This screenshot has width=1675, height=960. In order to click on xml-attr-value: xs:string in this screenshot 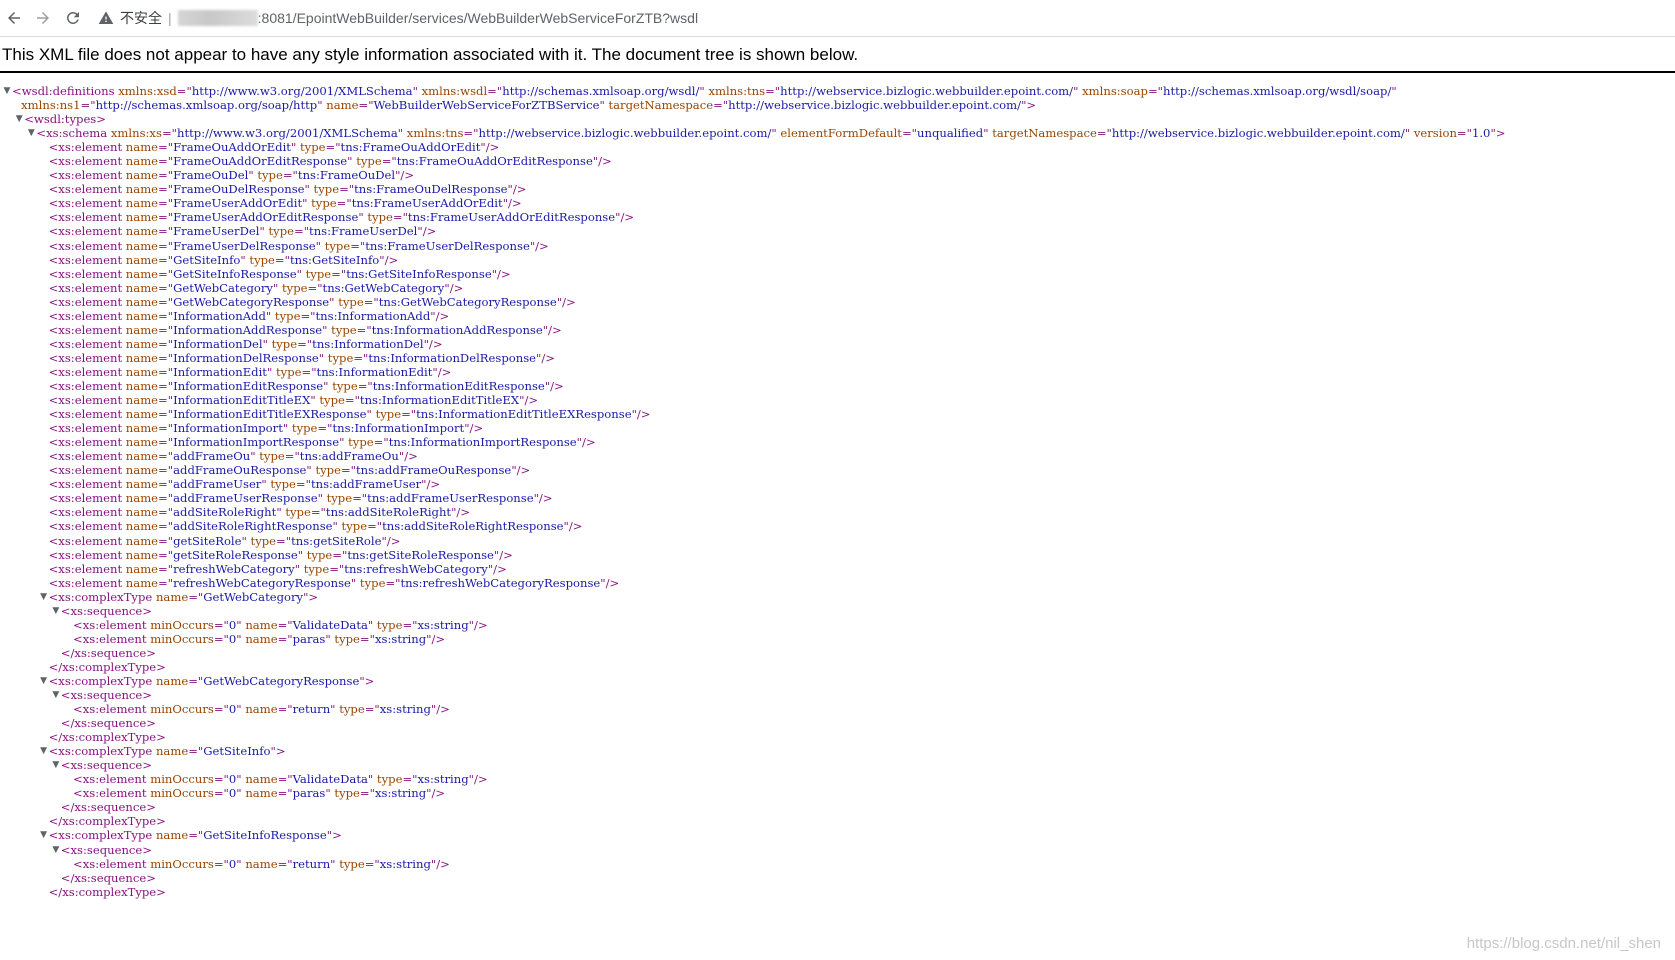, I will do `click(443, 624)`.